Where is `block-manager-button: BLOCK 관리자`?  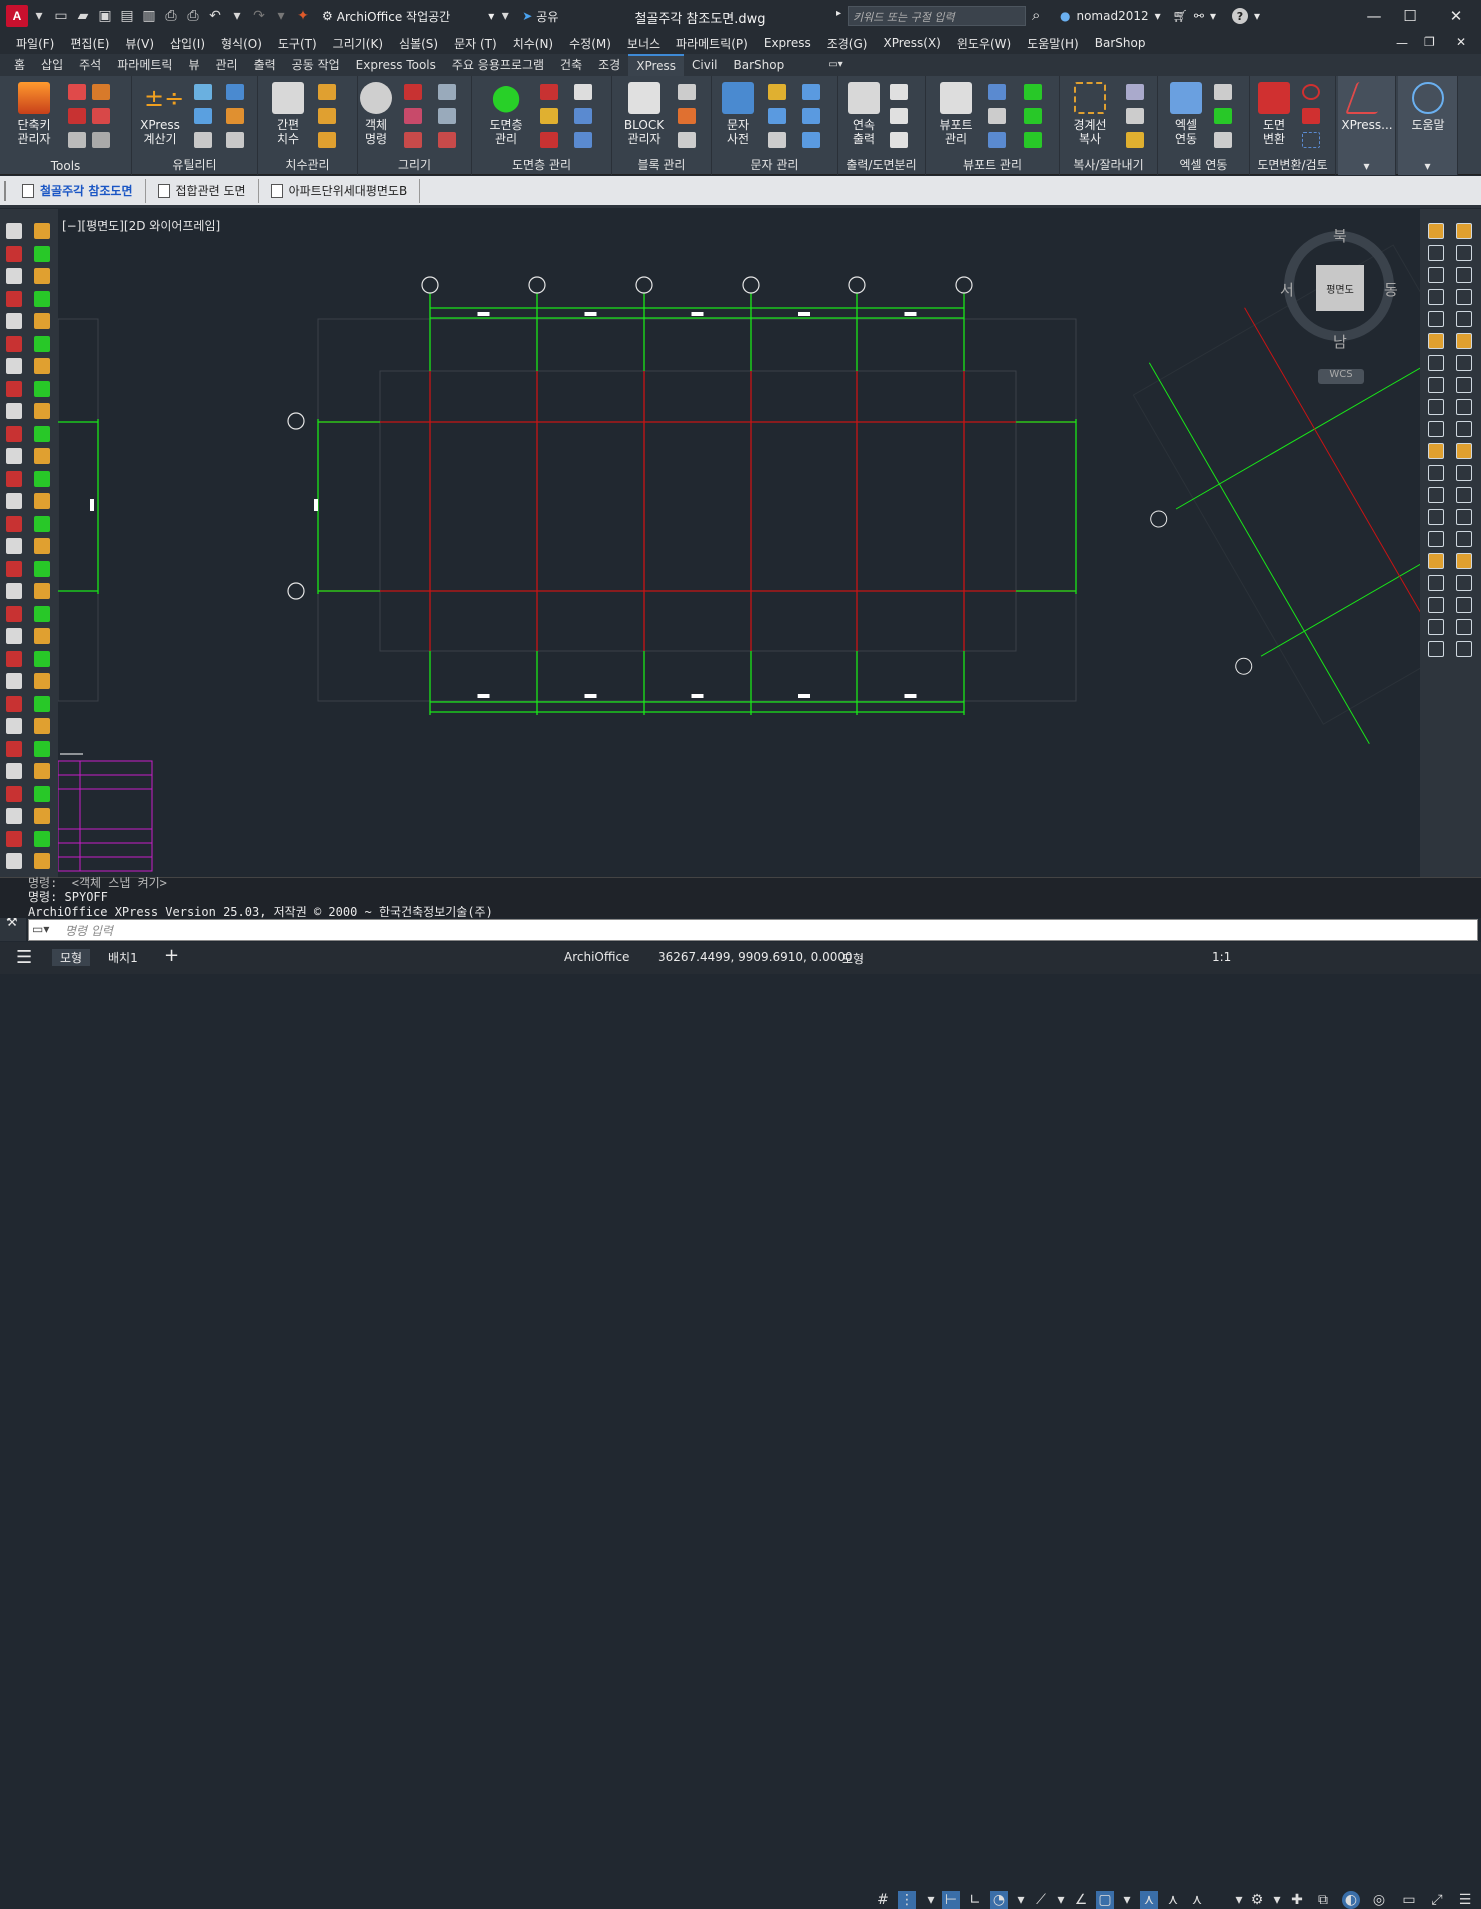 block-manager-button: BLOCK 관리자 is located at coordinates (644, 114).